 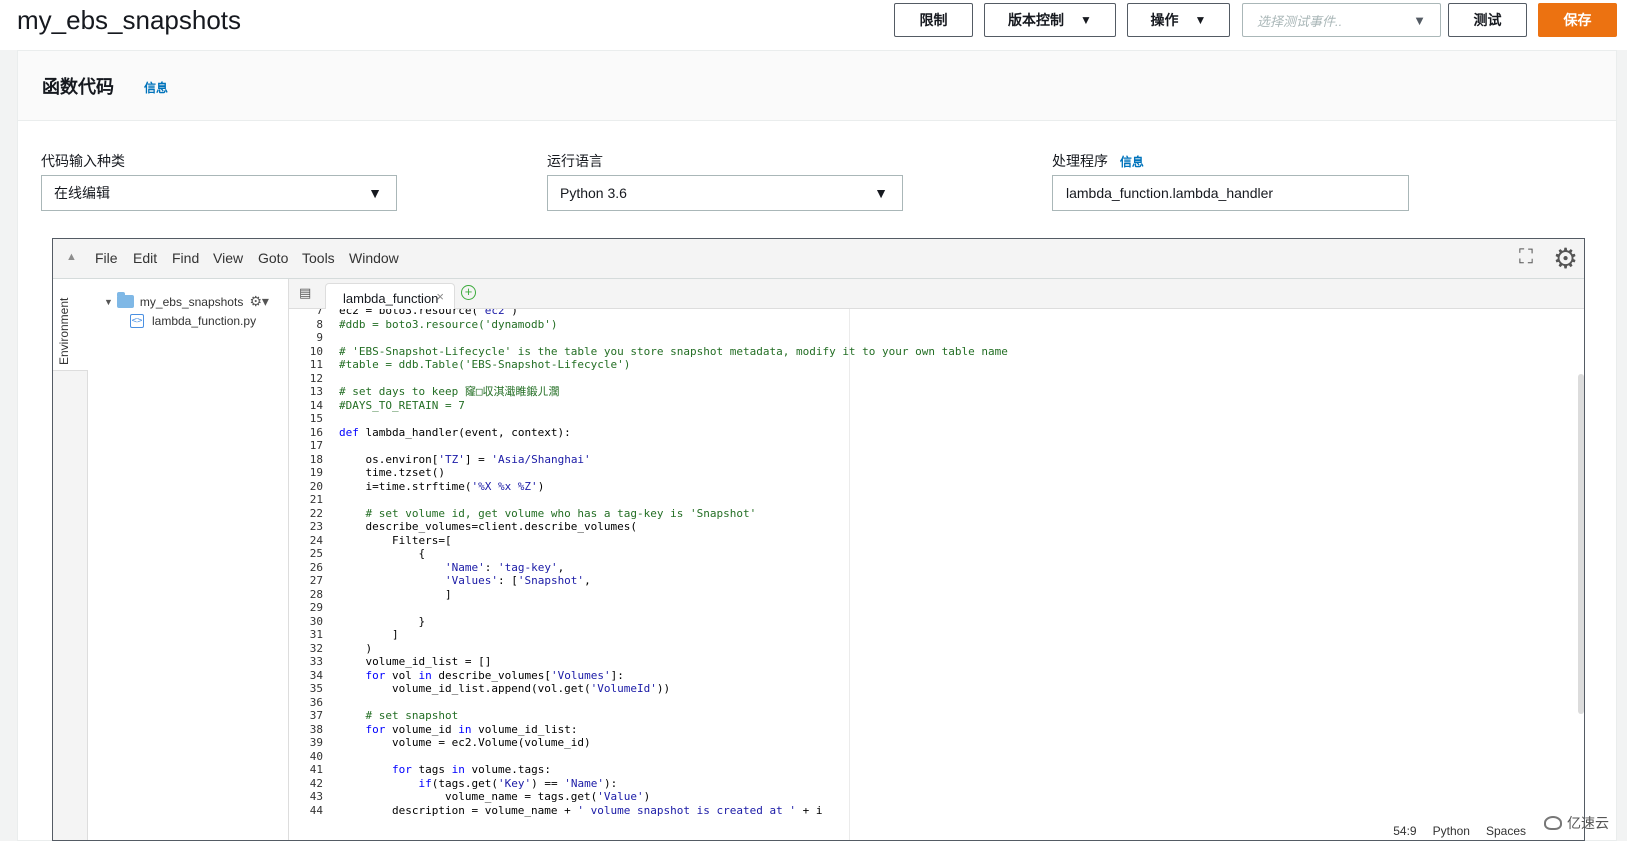 I want to click on test-event-select: 选择测试事件.. ▼, so click(x=1341, y=20).